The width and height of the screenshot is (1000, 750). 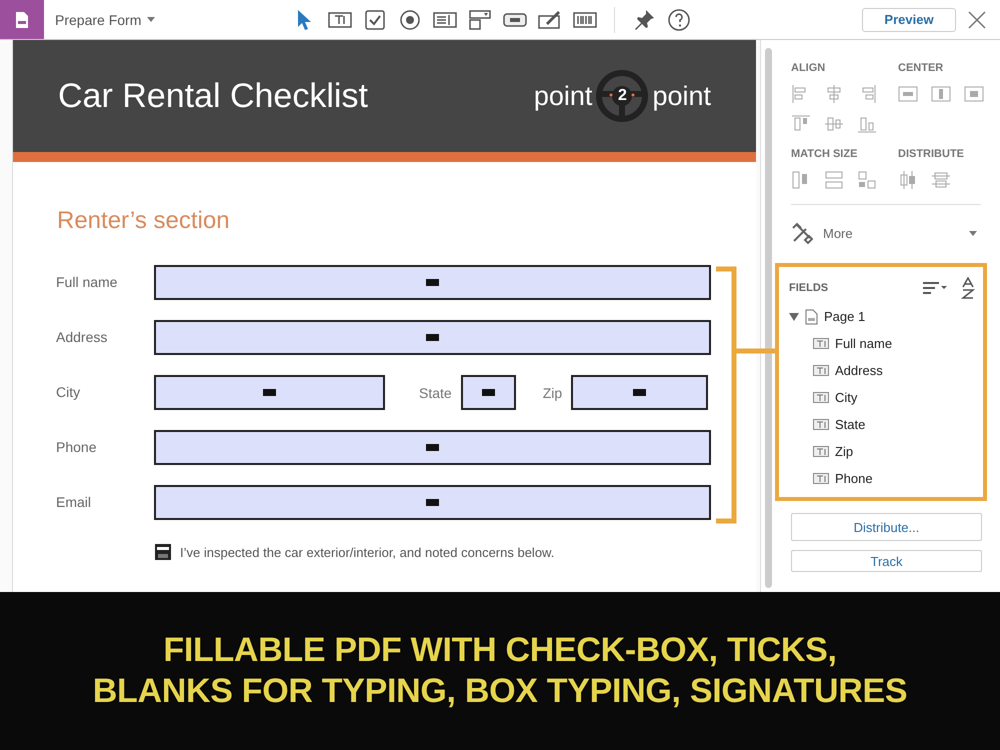 I want to click on expand-arrow-icon, so click(x=794, y=317).